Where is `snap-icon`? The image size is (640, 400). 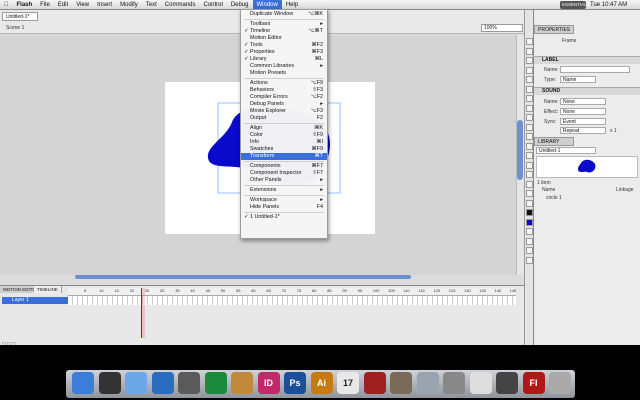 snap-icon is located at coordinates (529, 241).